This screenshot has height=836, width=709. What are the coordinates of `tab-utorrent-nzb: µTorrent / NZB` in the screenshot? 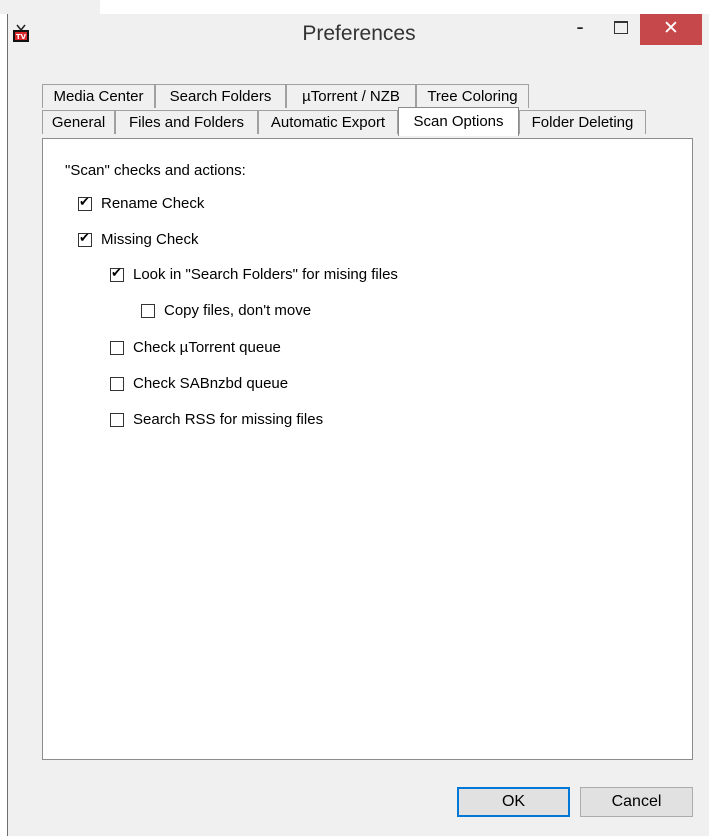 It's located at (351, 96).